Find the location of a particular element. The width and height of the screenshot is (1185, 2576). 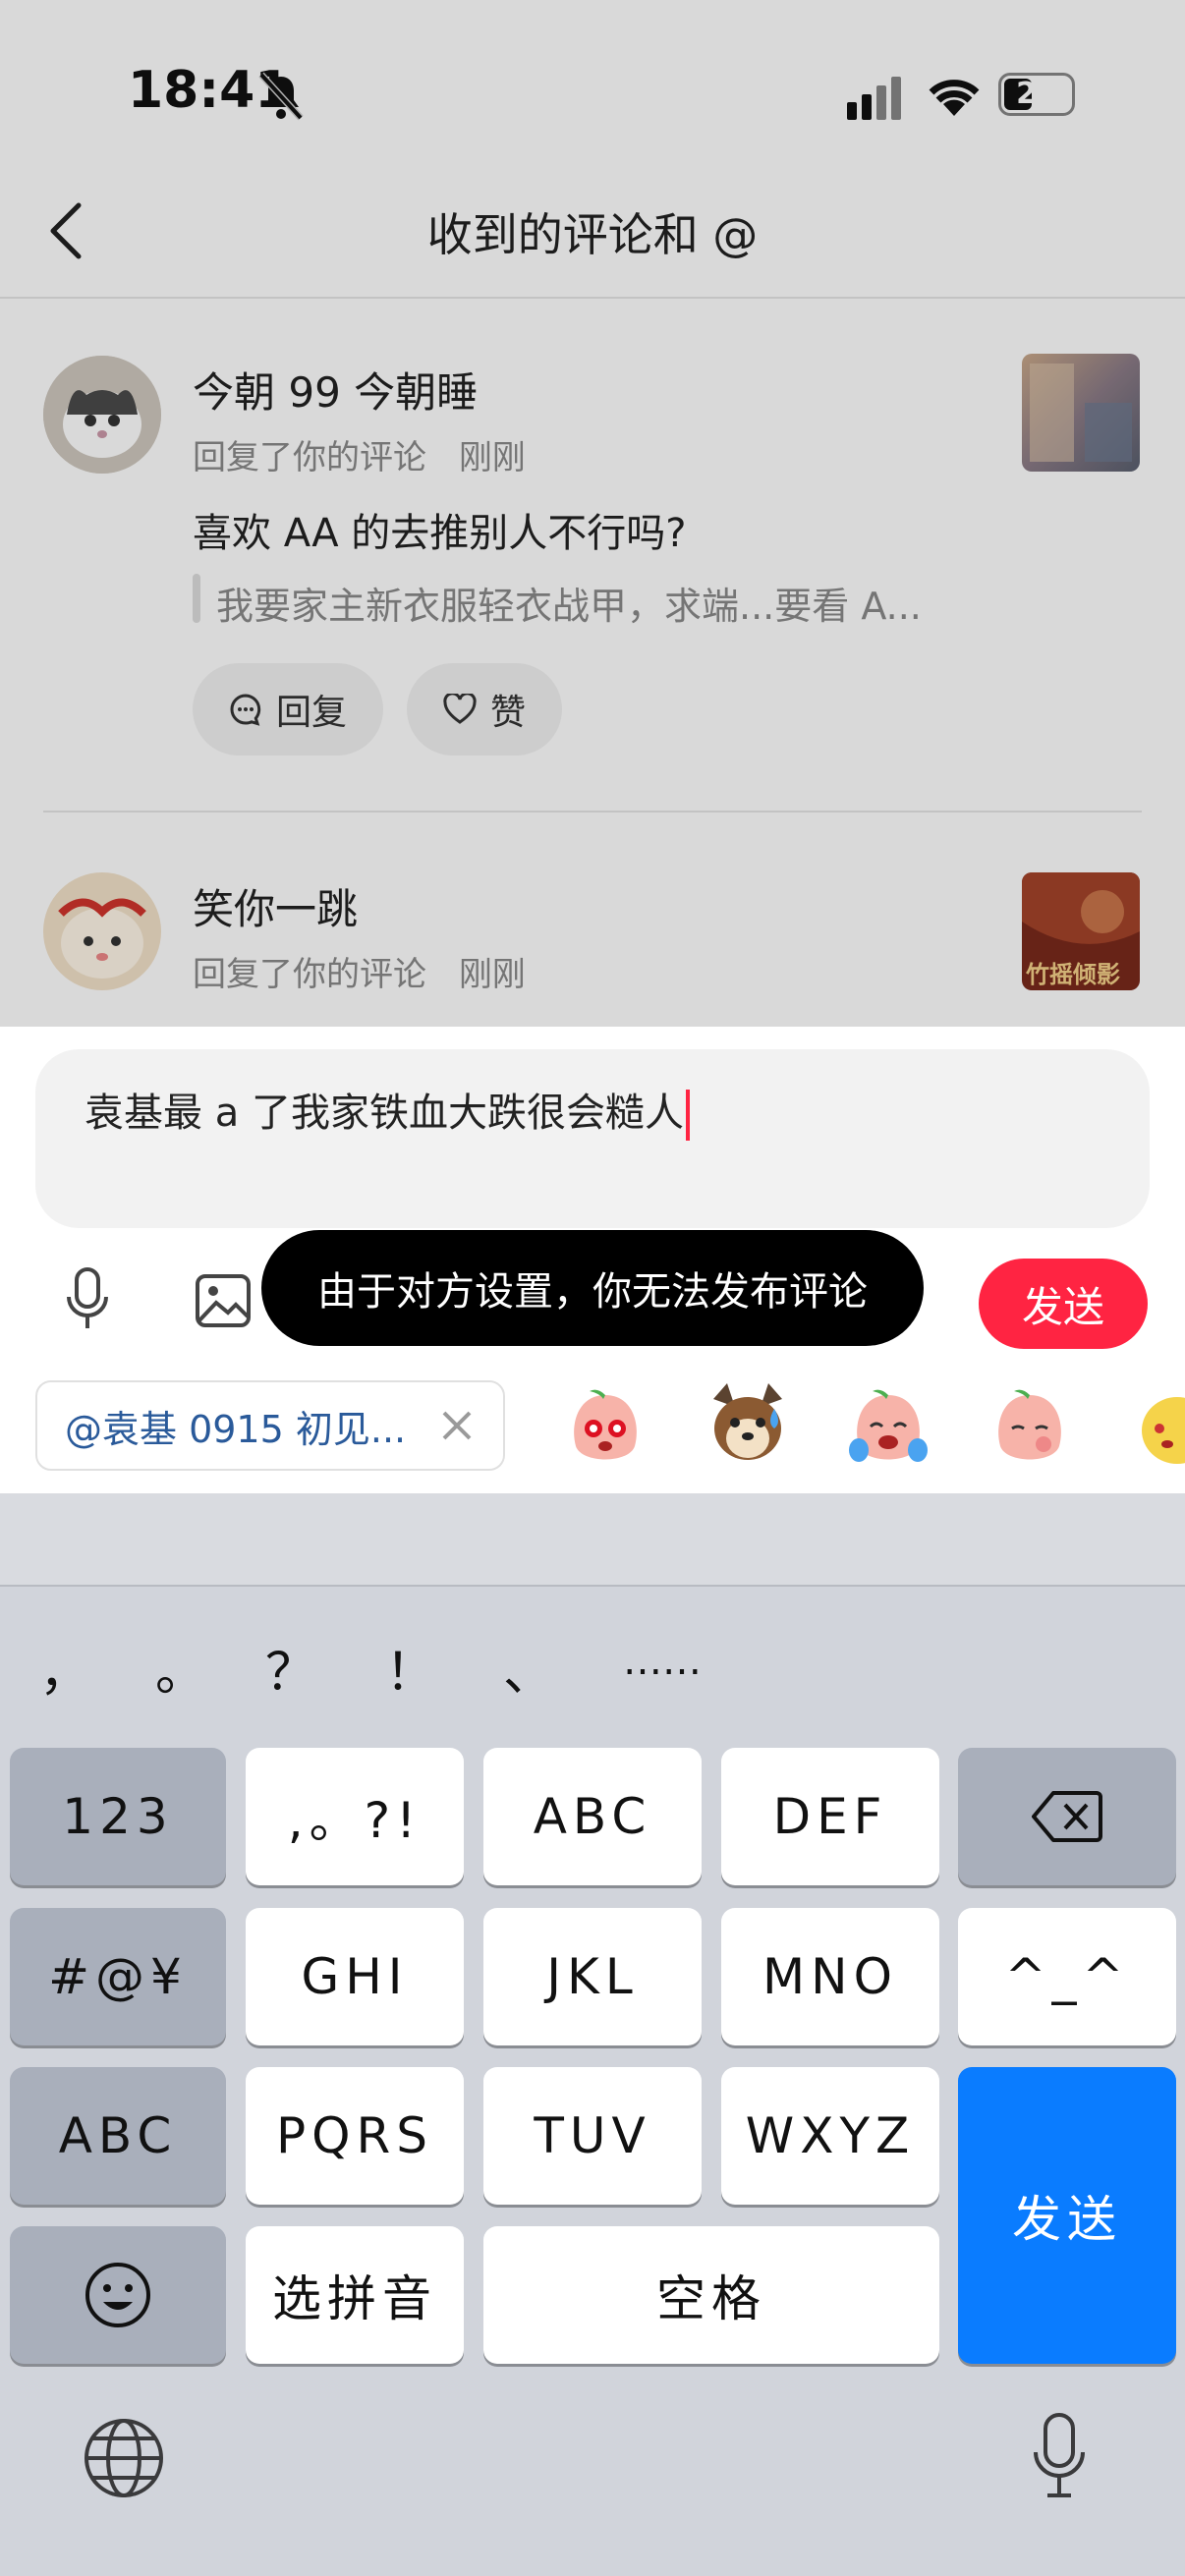

text-caret is located at coordinates (688, 1115).